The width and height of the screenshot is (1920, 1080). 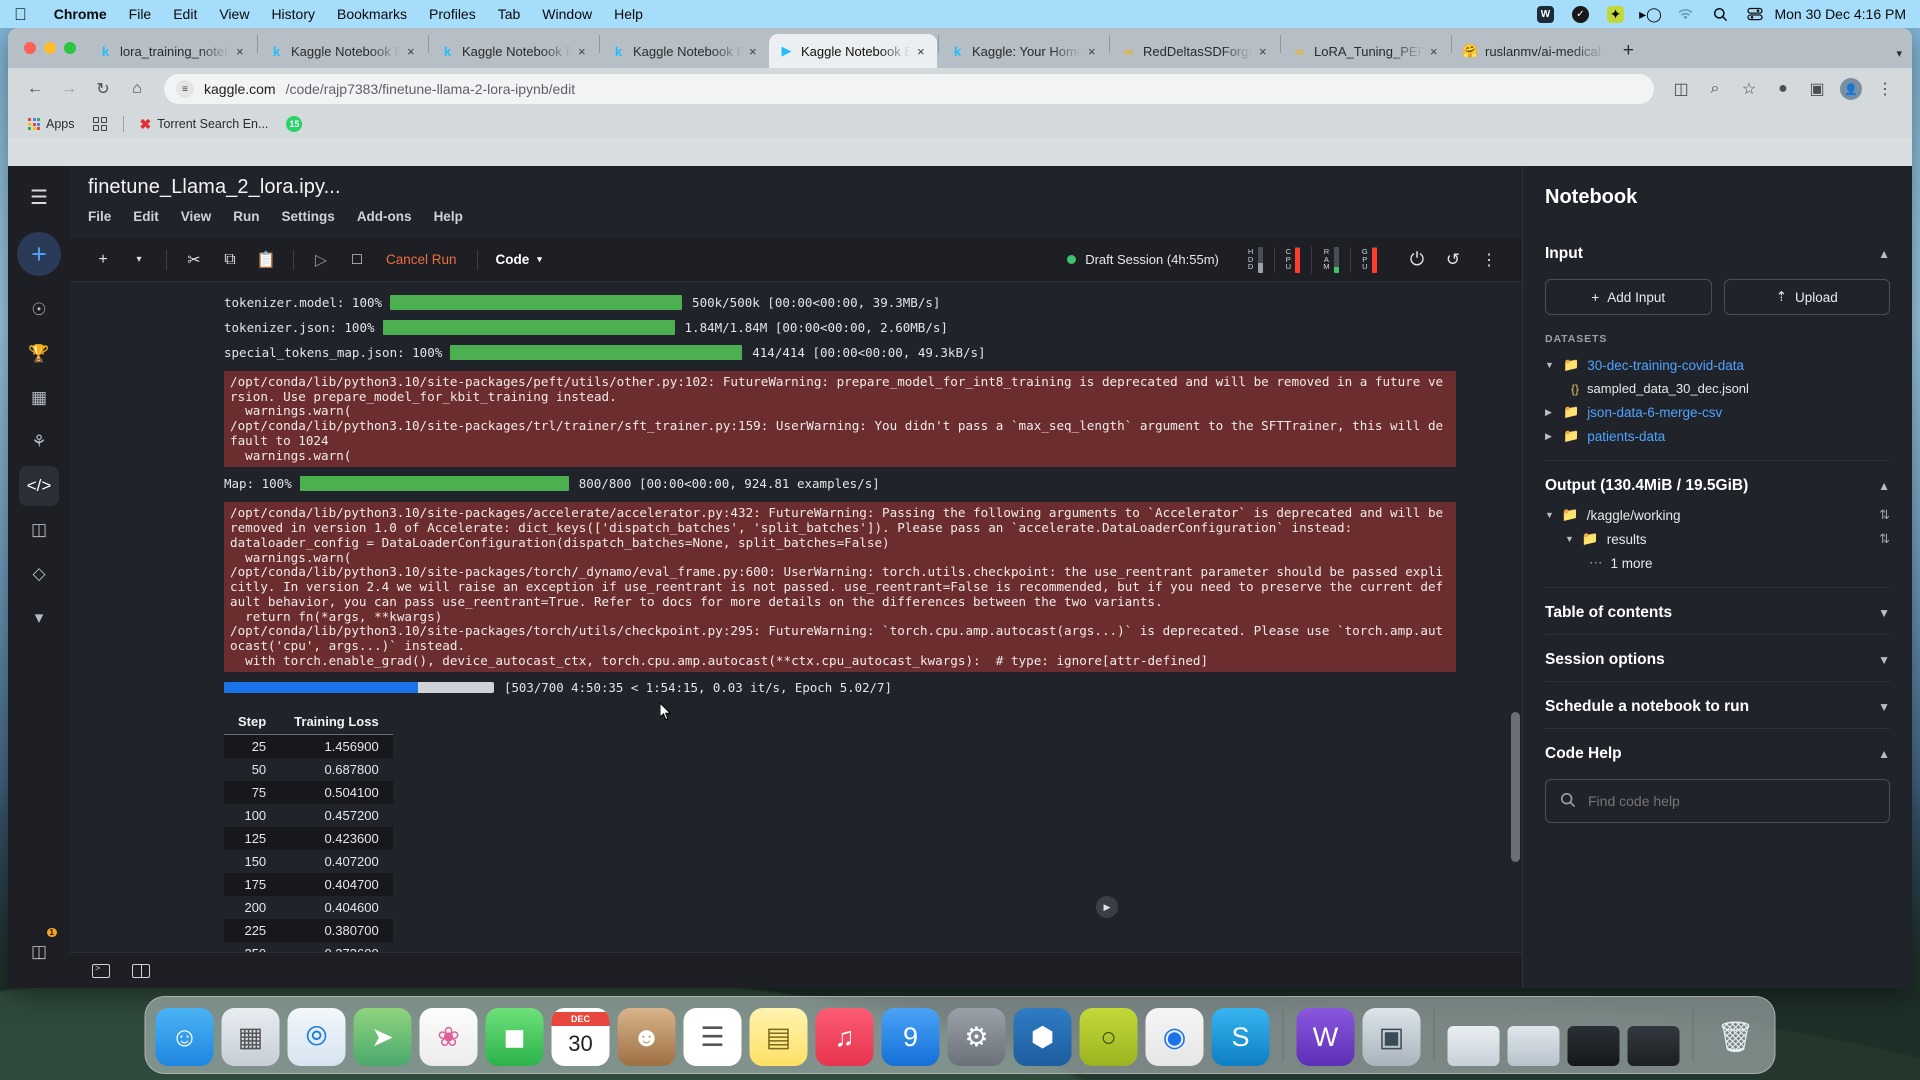 I want to click on forward-arrow-icon: →, so click(x=69, y=89).